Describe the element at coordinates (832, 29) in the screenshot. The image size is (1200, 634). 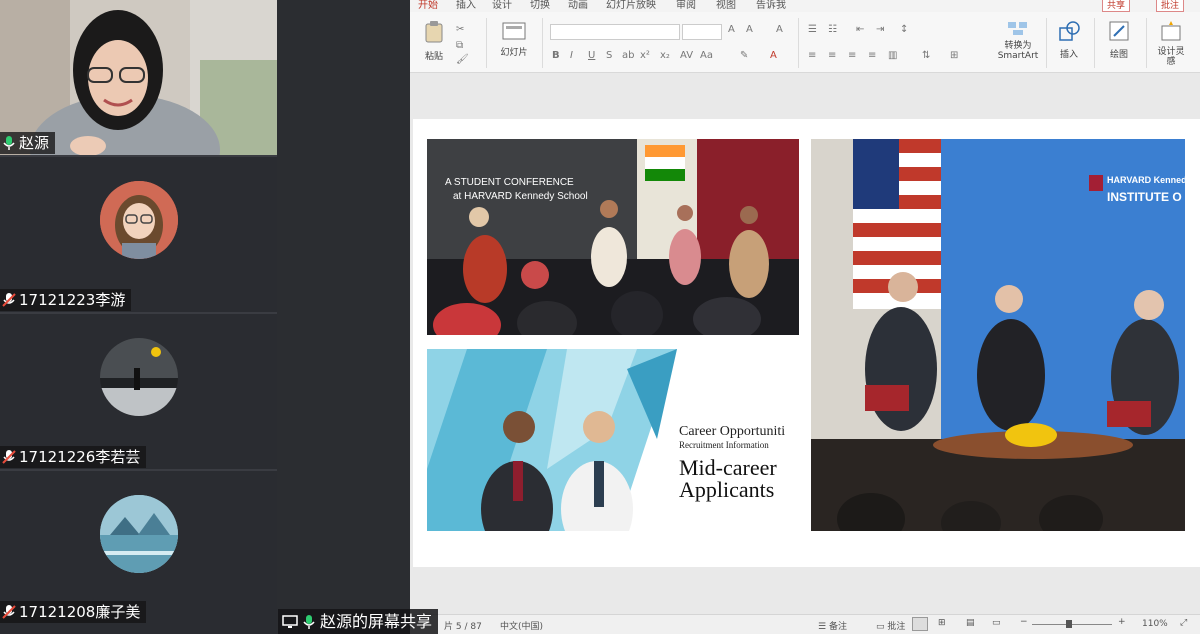
I see `numbering-icon: ☷` at that location.